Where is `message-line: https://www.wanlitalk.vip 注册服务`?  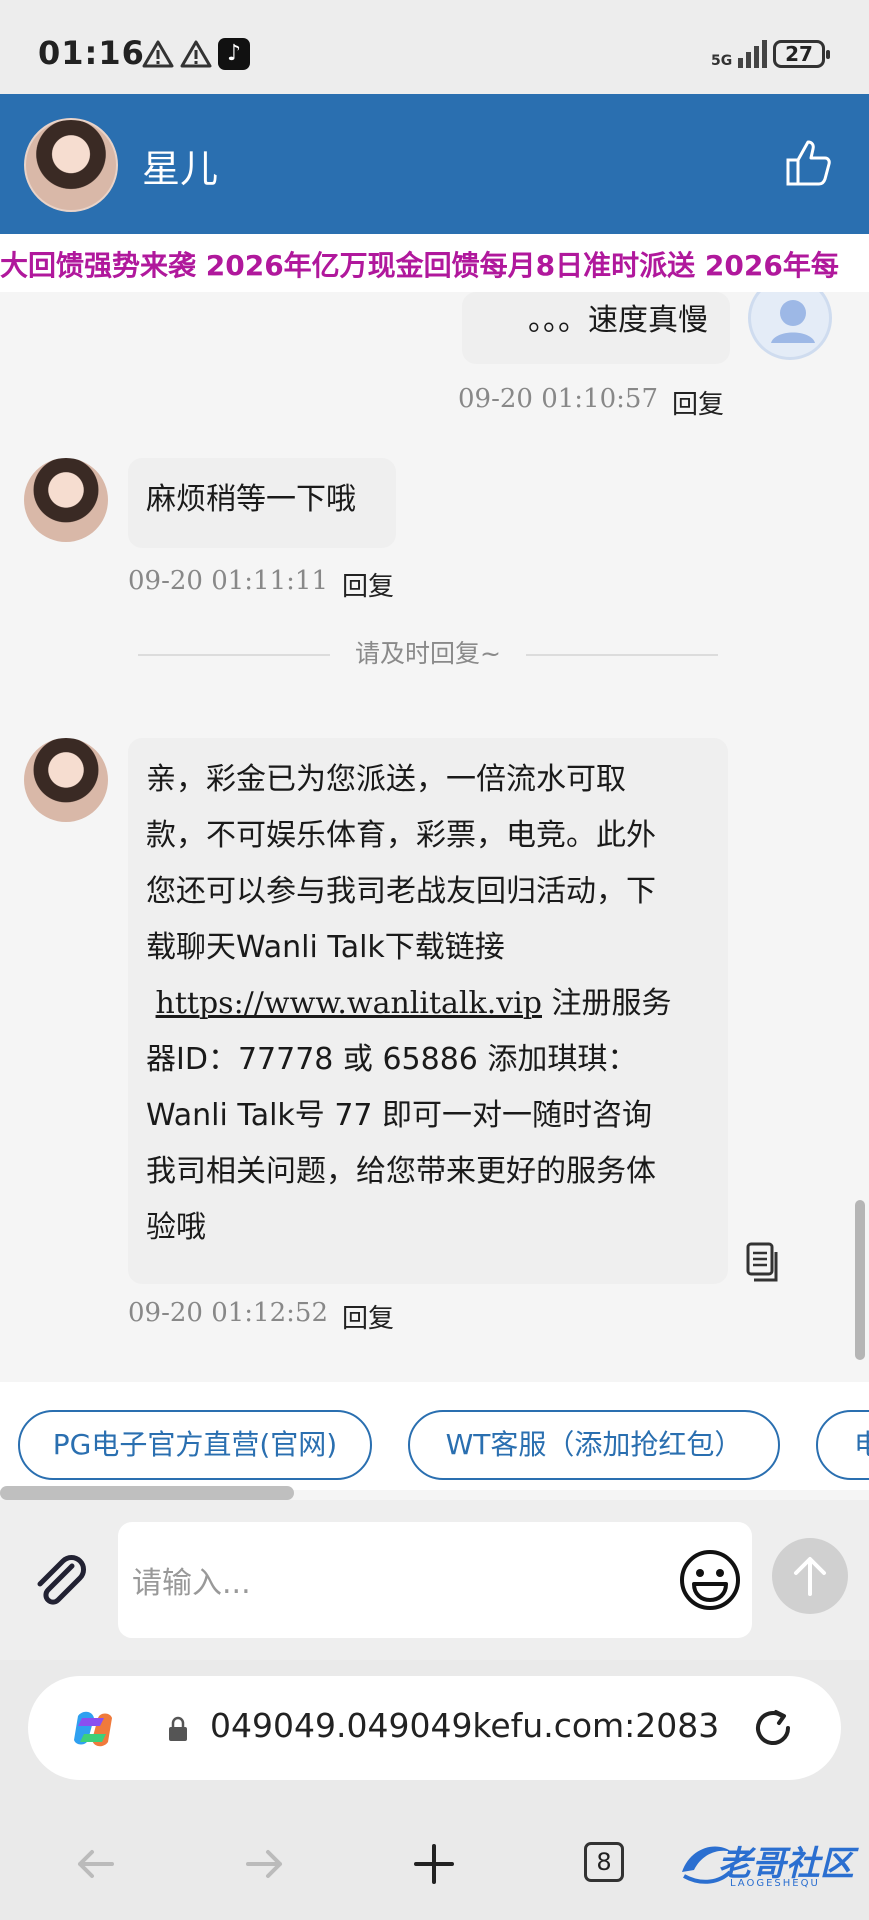 message-line: https://www.wanlitalk.vip 注册服务 is located at coordinates (428, 1004).